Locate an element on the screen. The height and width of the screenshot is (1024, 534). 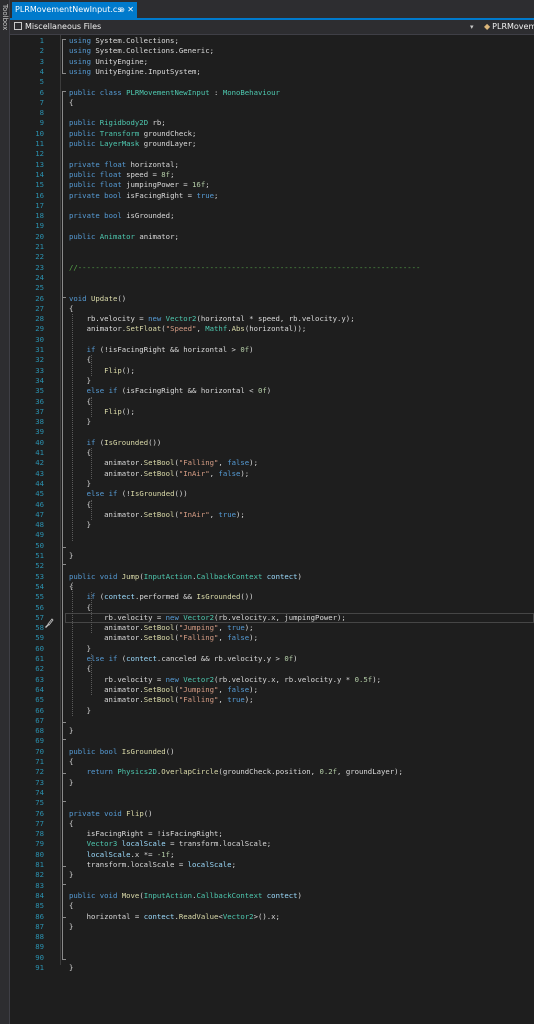
code-line: 82} is located at coordinates (272, 875).